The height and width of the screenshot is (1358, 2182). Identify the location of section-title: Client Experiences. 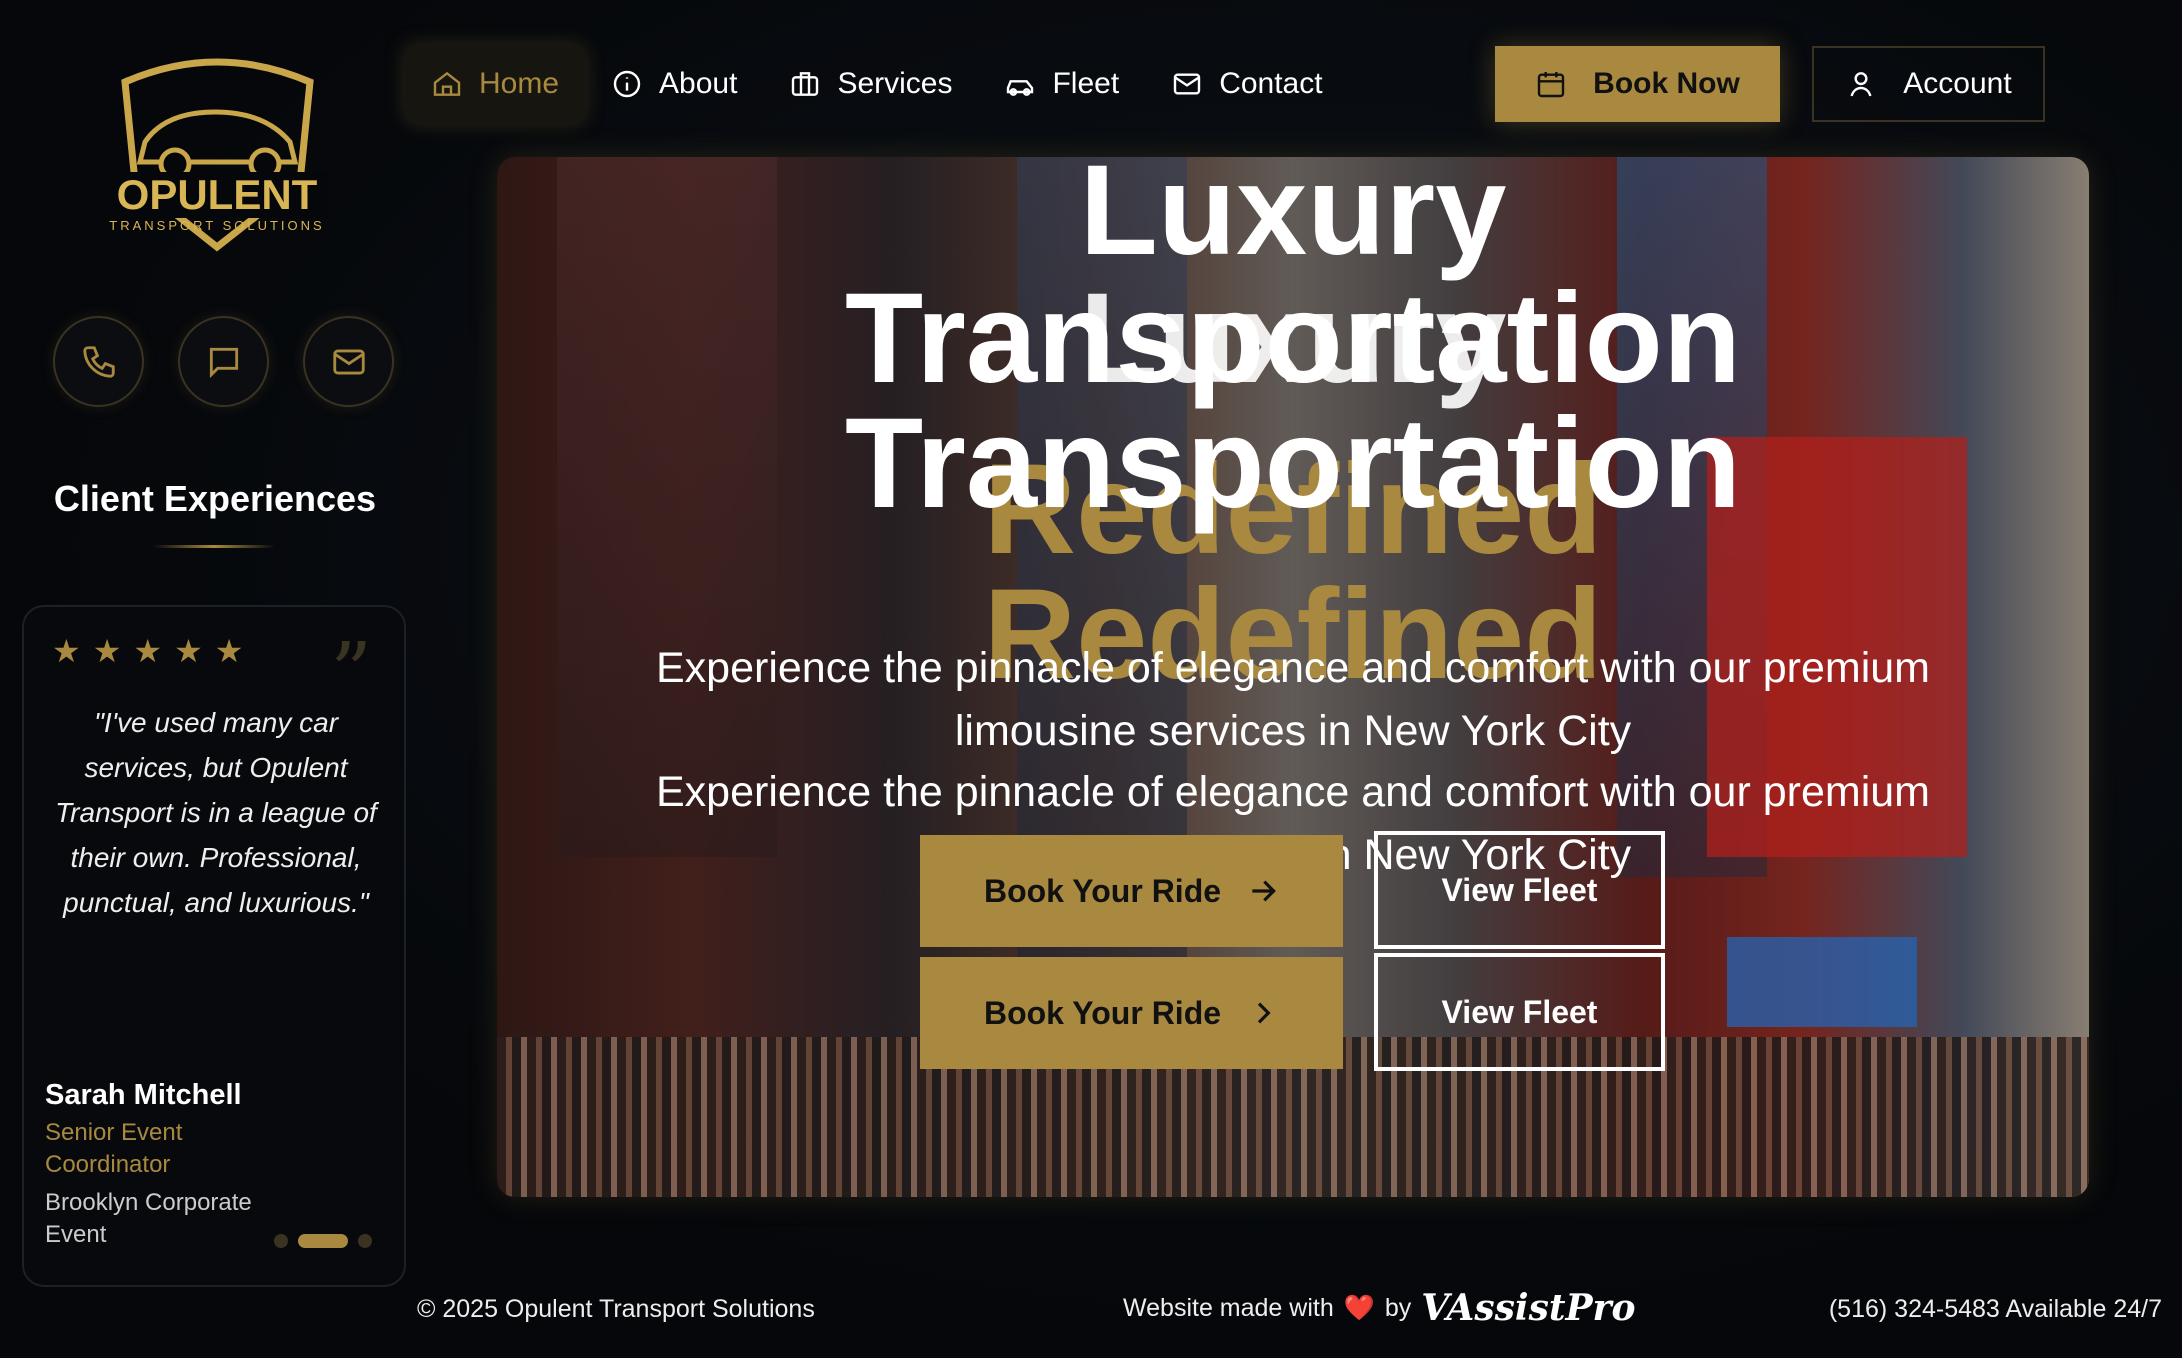
(215, 498).